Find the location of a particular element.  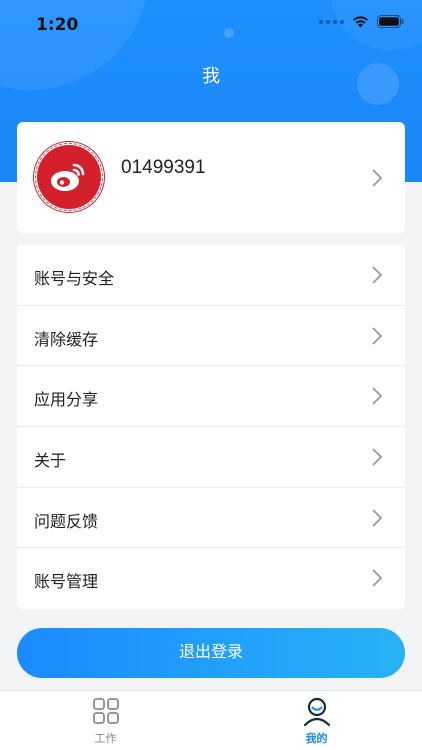

menu-item-label: 问题反馈 is located at coordinates (66, 521).